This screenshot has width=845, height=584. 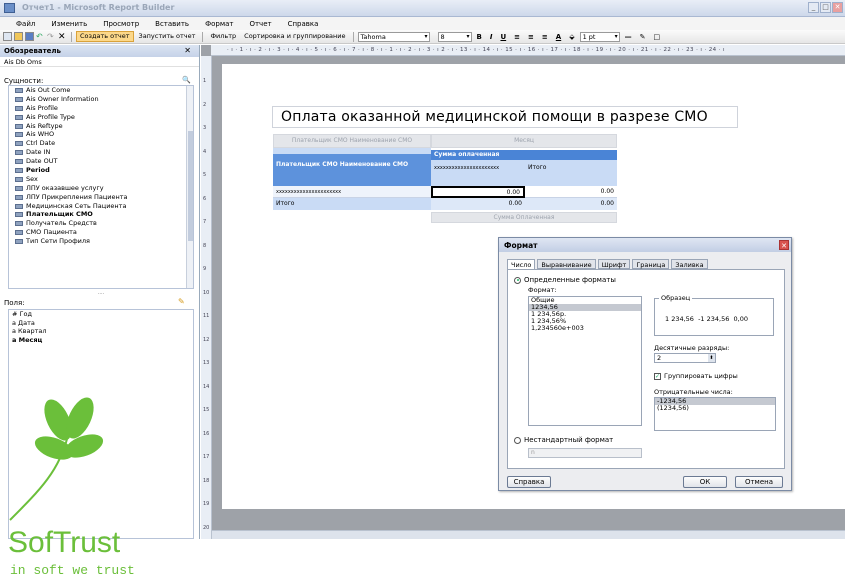 What do you see at coordinates (101, 143) in the screenshot?
I see `entity-item: Ctrl Date` at bounding box center [101, 143].